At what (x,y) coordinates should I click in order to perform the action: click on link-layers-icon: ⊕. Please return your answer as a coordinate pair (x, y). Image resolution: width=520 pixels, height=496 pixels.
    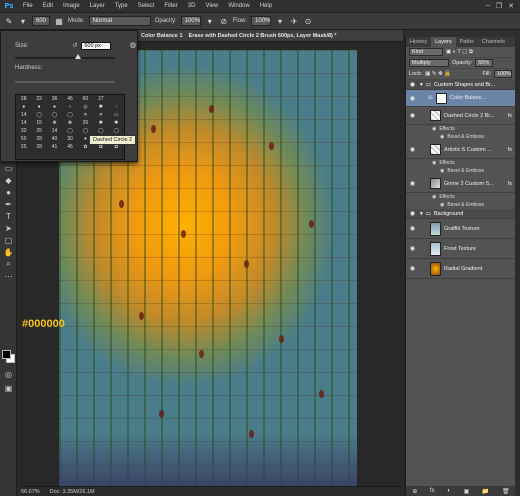
    Looking at the image, I should click on (414, 491).